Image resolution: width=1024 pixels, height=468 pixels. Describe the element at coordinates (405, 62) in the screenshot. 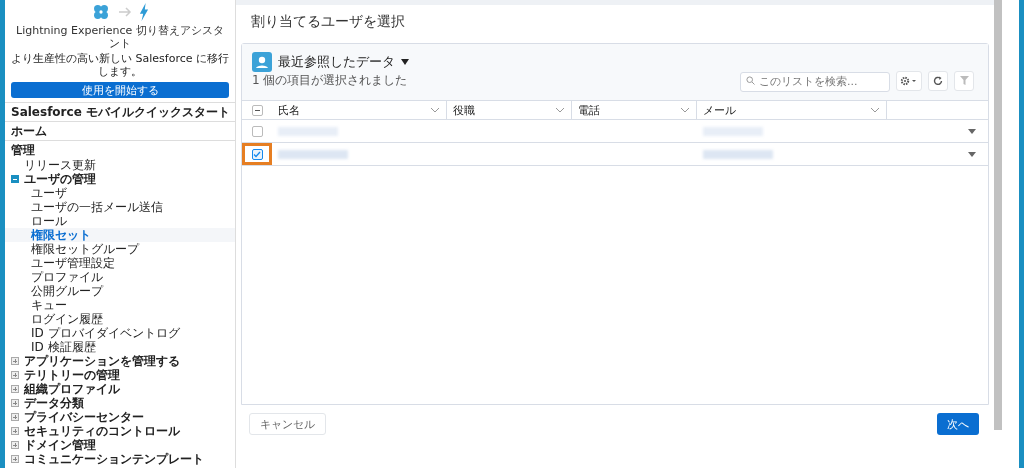

I see `dropdown-caret-icon` at that location.